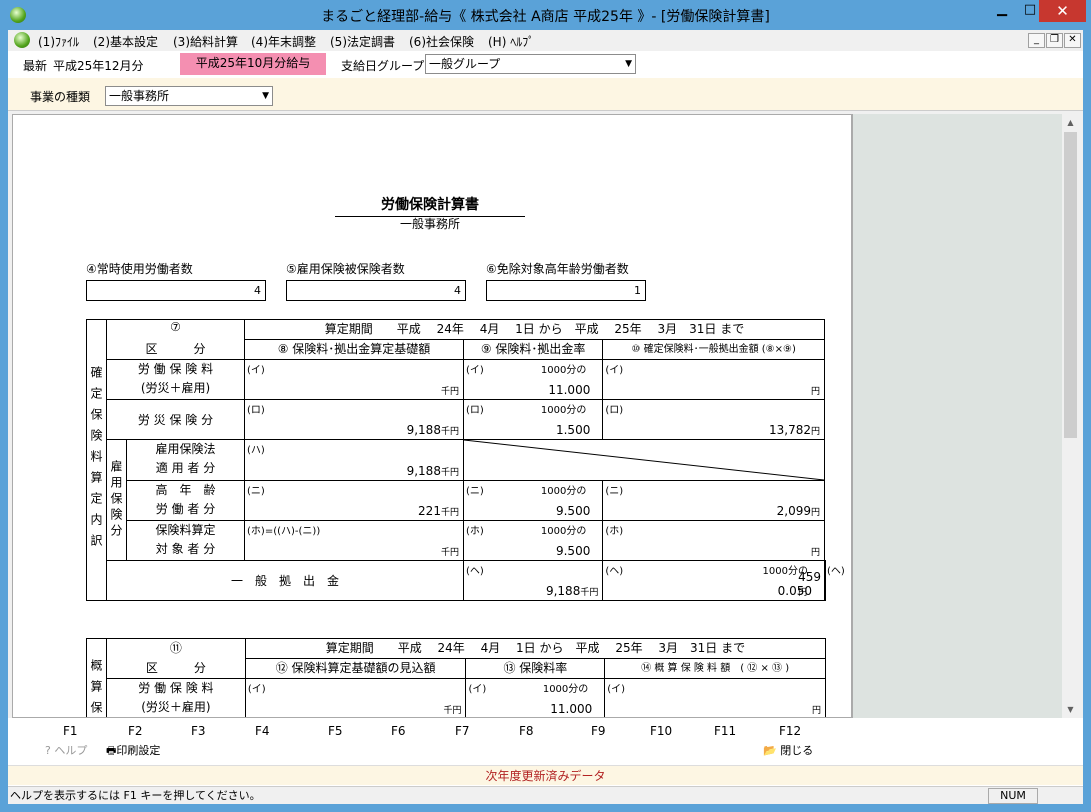 This screenshot has width=1091, height=812. What do you see at coordinates (661, 731) in the screenshot?
I see `fkey-f10: F10` at bounding box center [661, 731].